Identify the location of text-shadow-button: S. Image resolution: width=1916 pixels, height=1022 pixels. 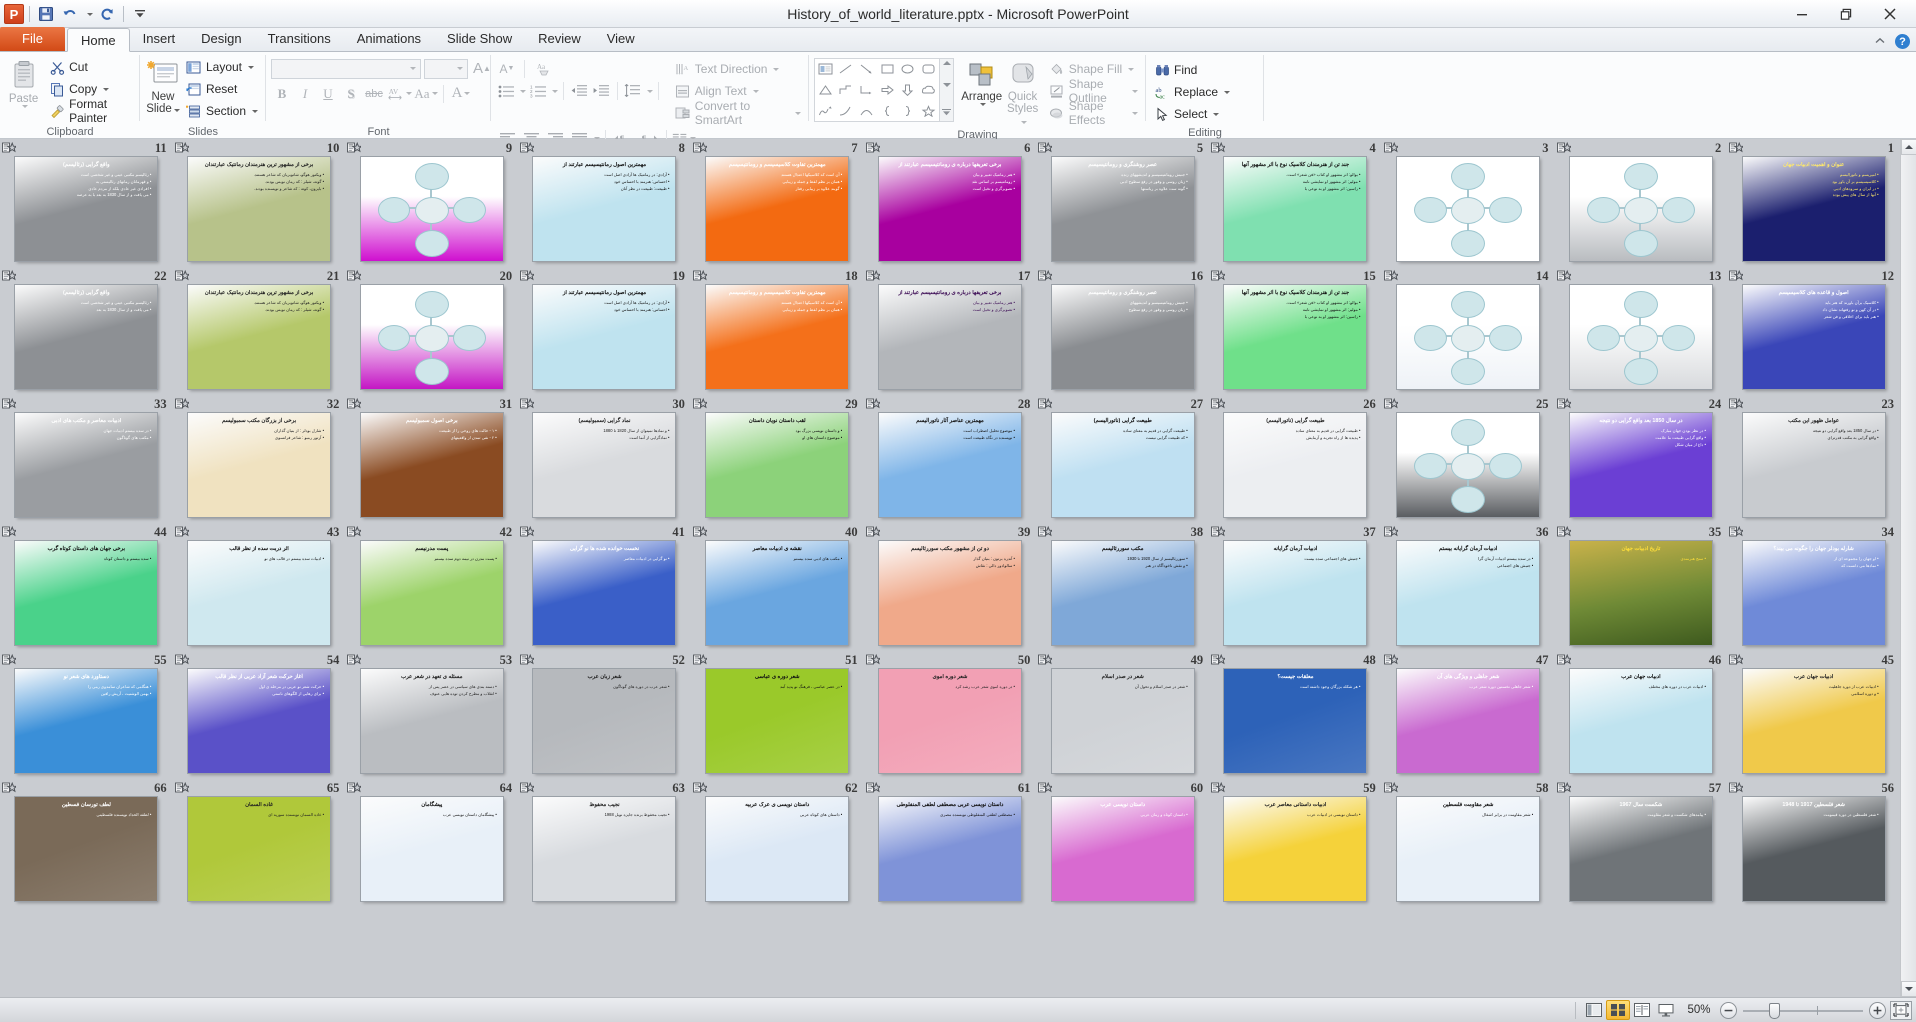
(351, 93).